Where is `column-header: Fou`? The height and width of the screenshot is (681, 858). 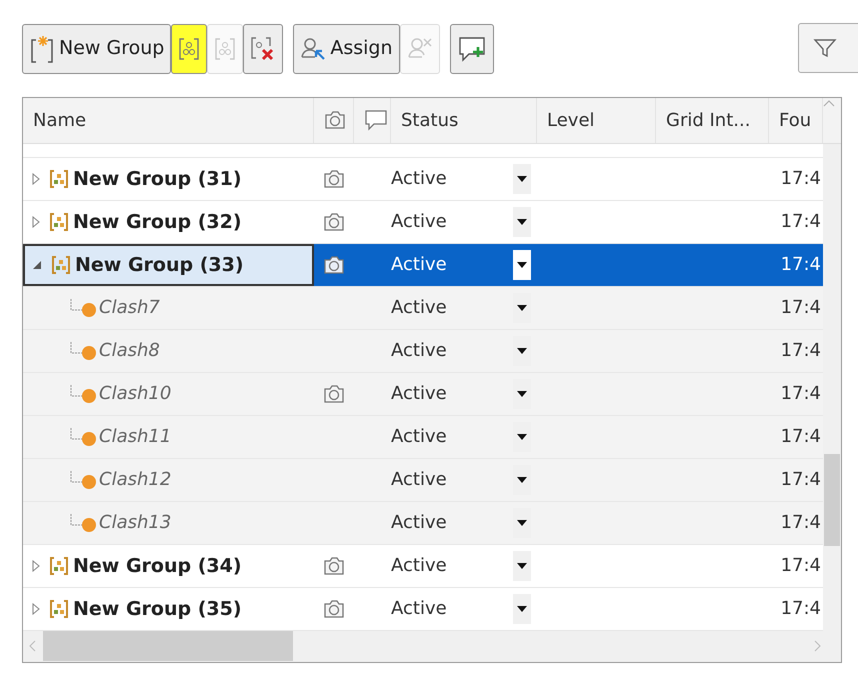
column-header: Fou is located at coordinates (796, 120).